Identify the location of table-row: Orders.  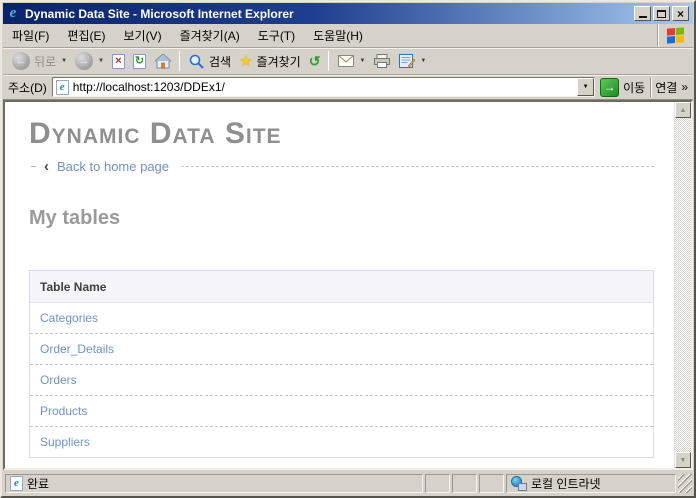
(341, 380).